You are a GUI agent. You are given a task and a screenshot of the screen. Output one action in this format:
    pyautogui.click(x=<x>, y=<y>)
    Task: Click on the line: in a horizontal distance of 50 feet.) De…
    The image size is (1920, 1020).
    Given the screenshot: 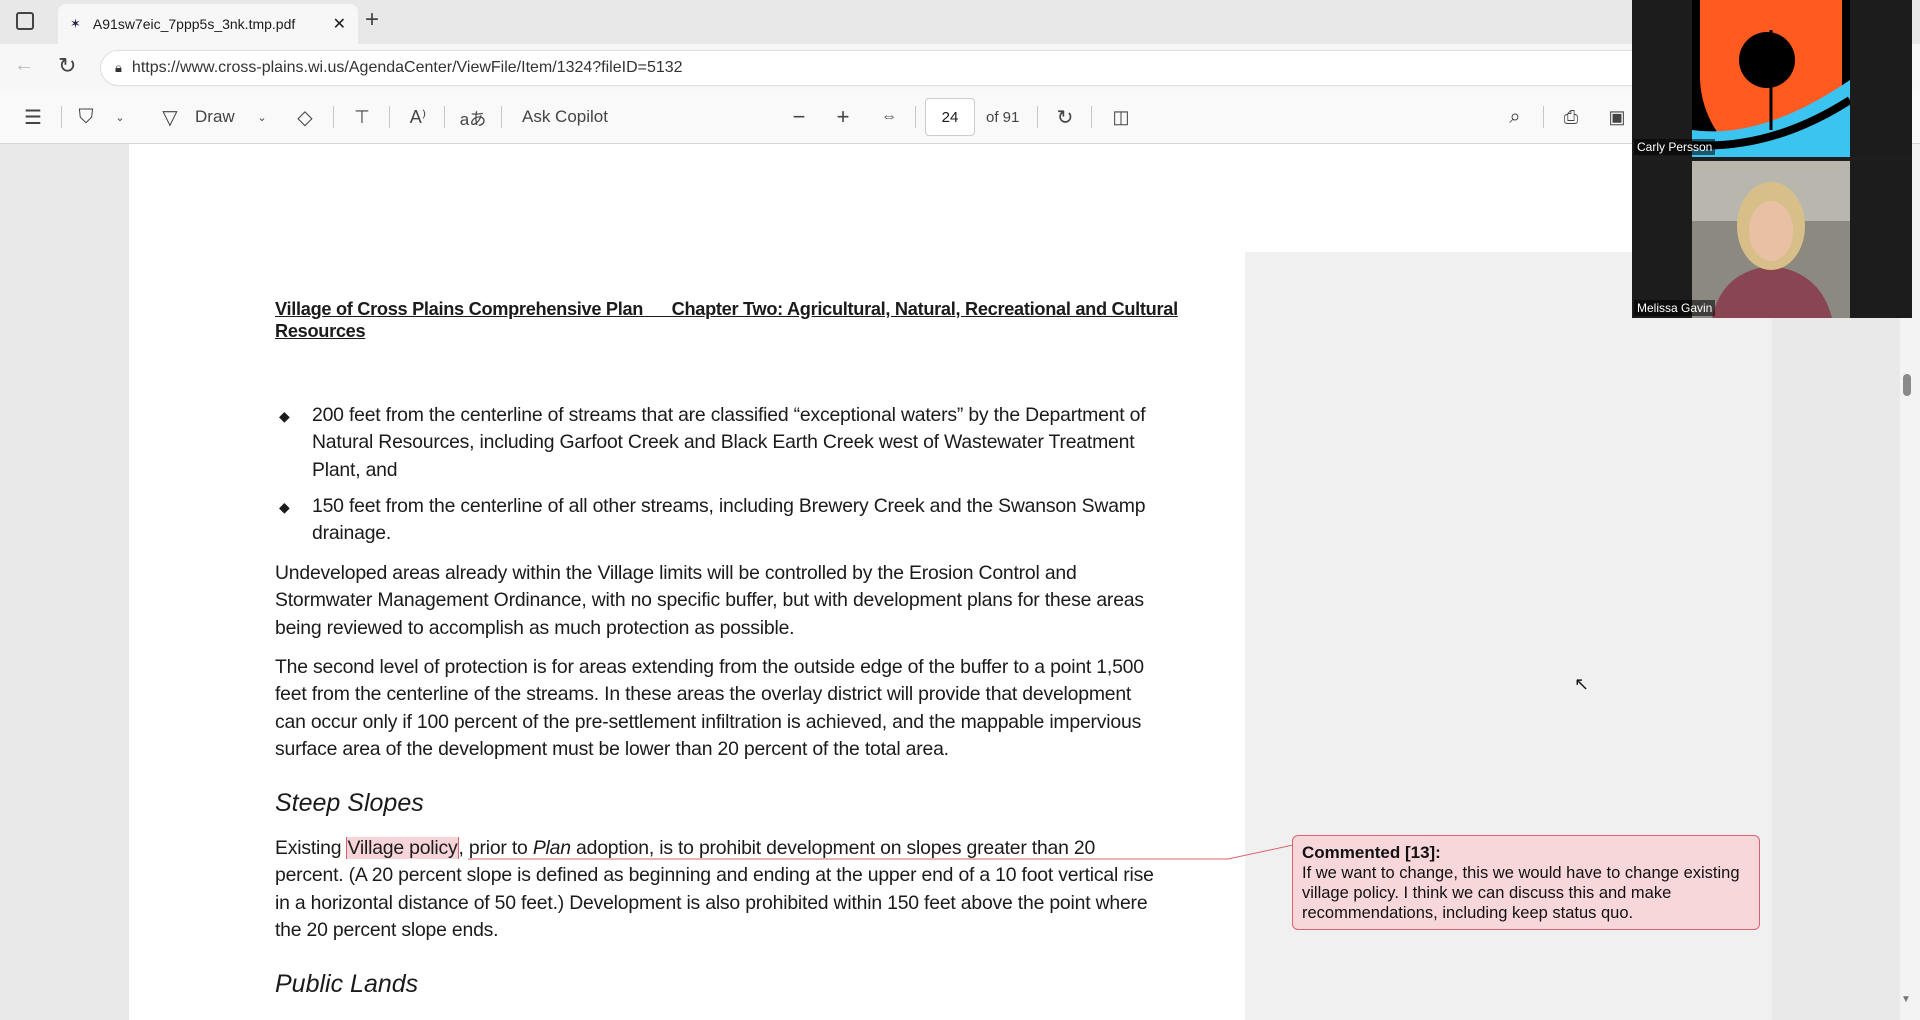 What is the action you would take?
    pyautogui.click(x=711, y=902)
    